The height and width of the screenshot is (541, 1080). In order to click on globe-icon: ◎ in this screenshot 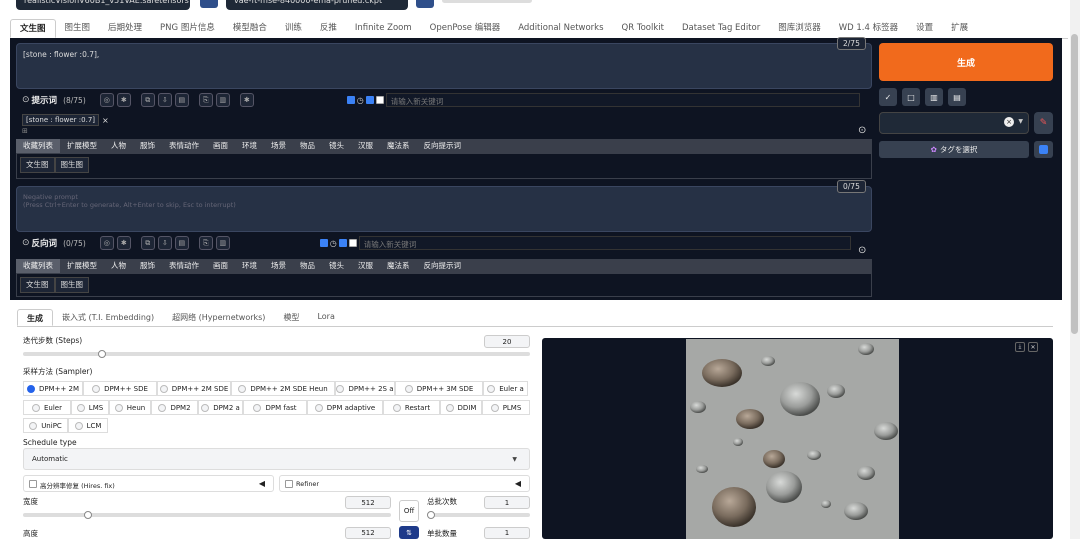, I will do `click(106, 100)`.